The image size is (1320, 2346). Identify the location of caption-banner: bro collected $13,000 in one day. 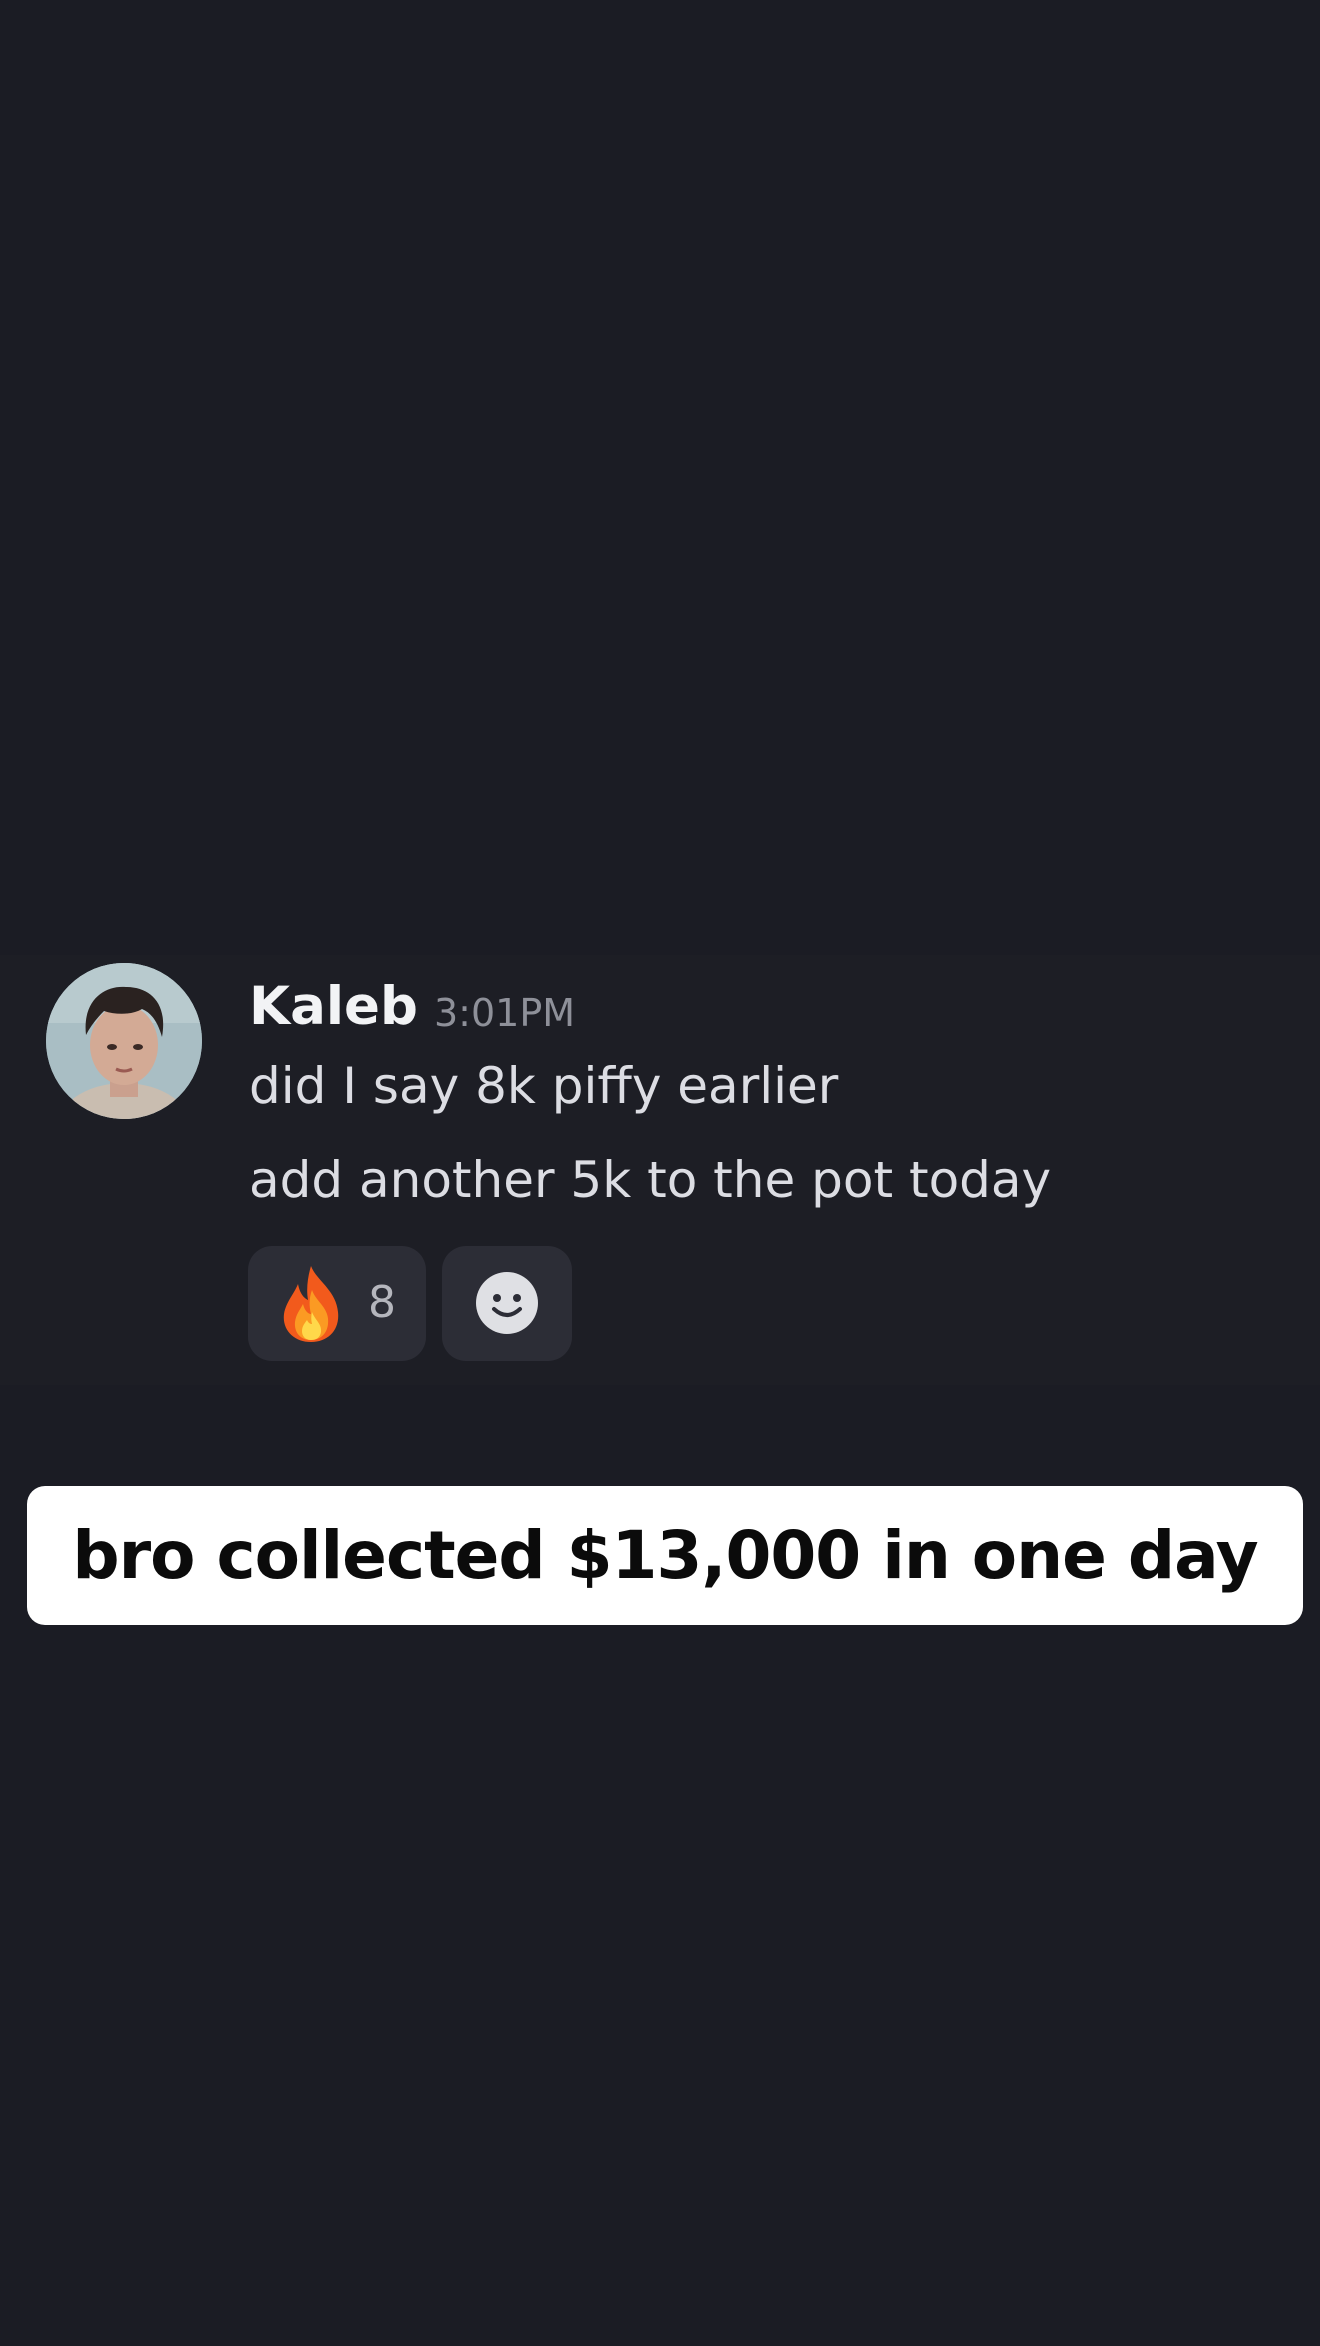
(665, 1555).